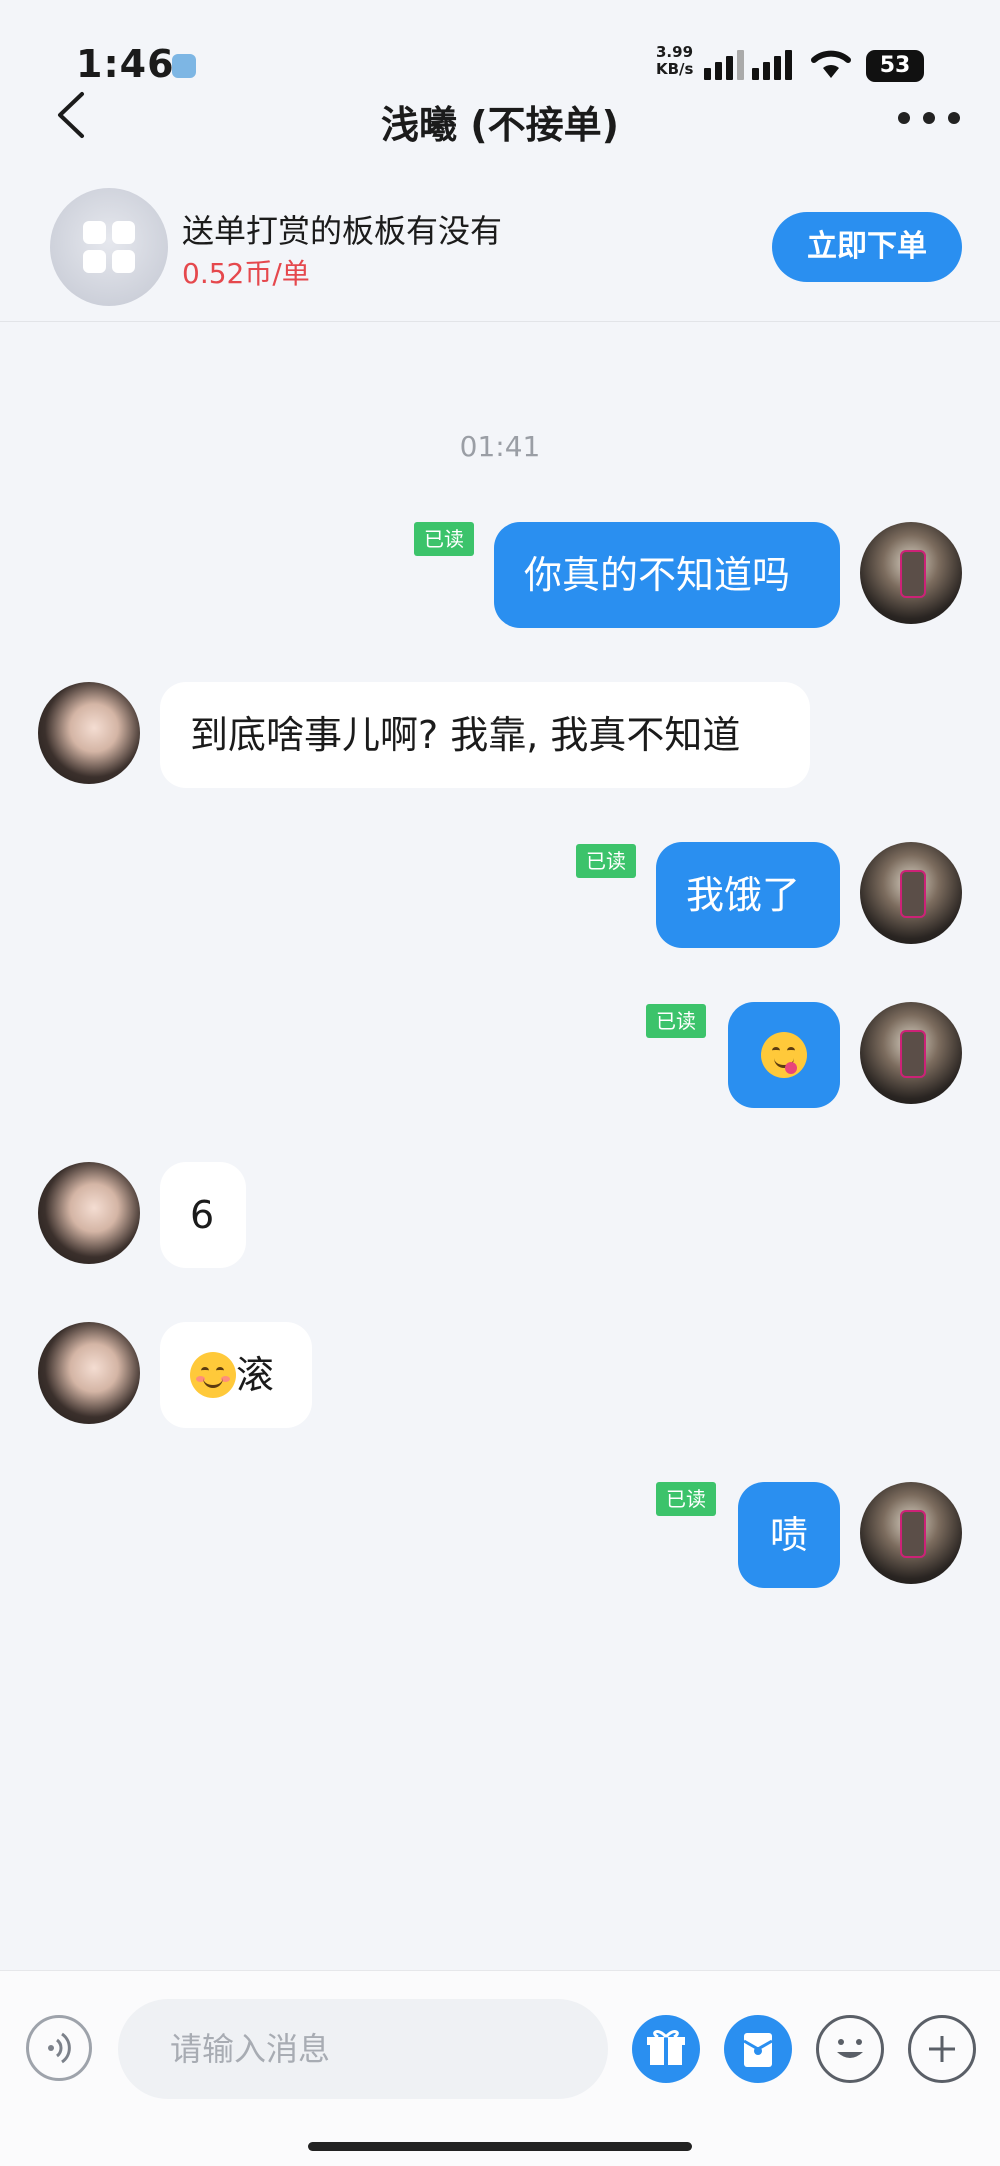 Image resolution: width=1000 pixels, height=2166 pixels. Describe the element at coordinates (500, 2146) in the screenshot. I see `home-indicator` at that location.